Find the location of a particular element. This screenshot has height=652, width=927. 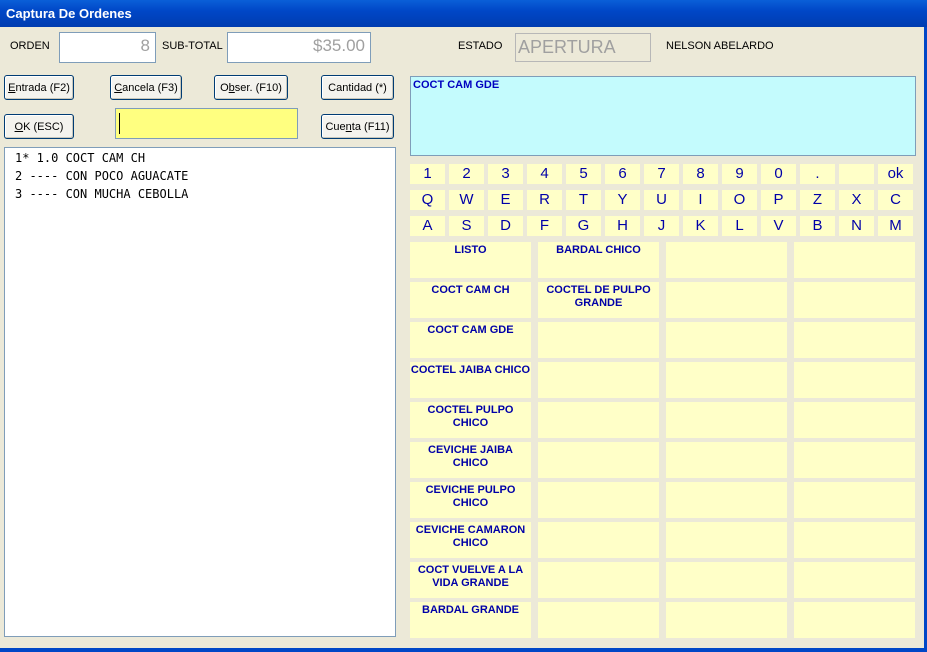

key-button: 7 is located at coordinates (661, 174).